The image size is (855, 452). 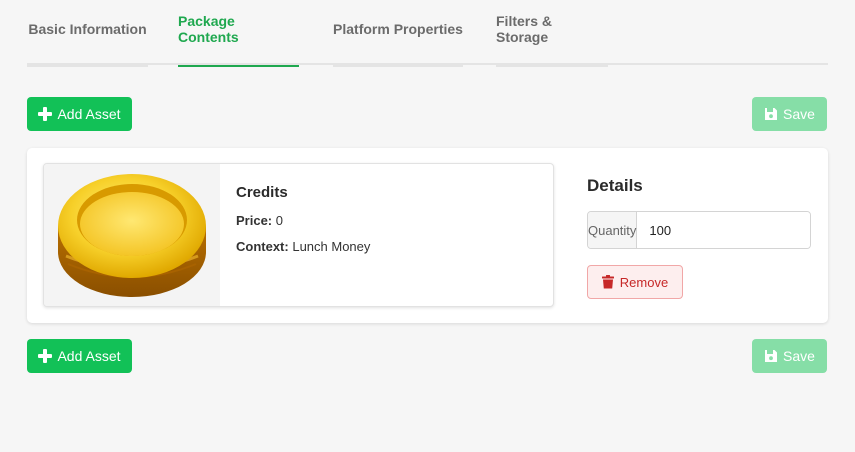 I want to click on details-title: Details, so click(x=615, y=185).